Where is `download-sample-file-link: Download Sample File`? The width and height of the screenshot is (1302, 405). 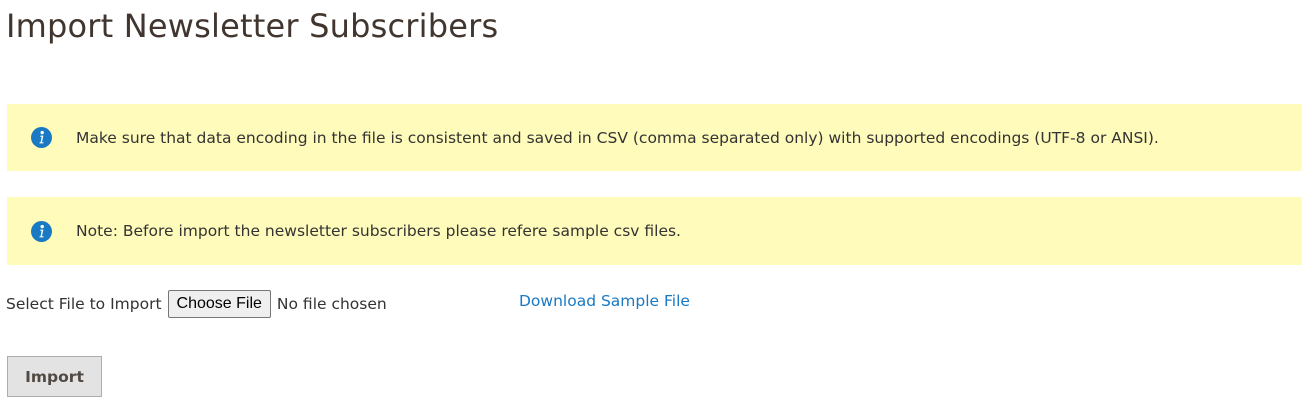
download-sample-file-link: Download Sample File is located at coordinates (604, 301).